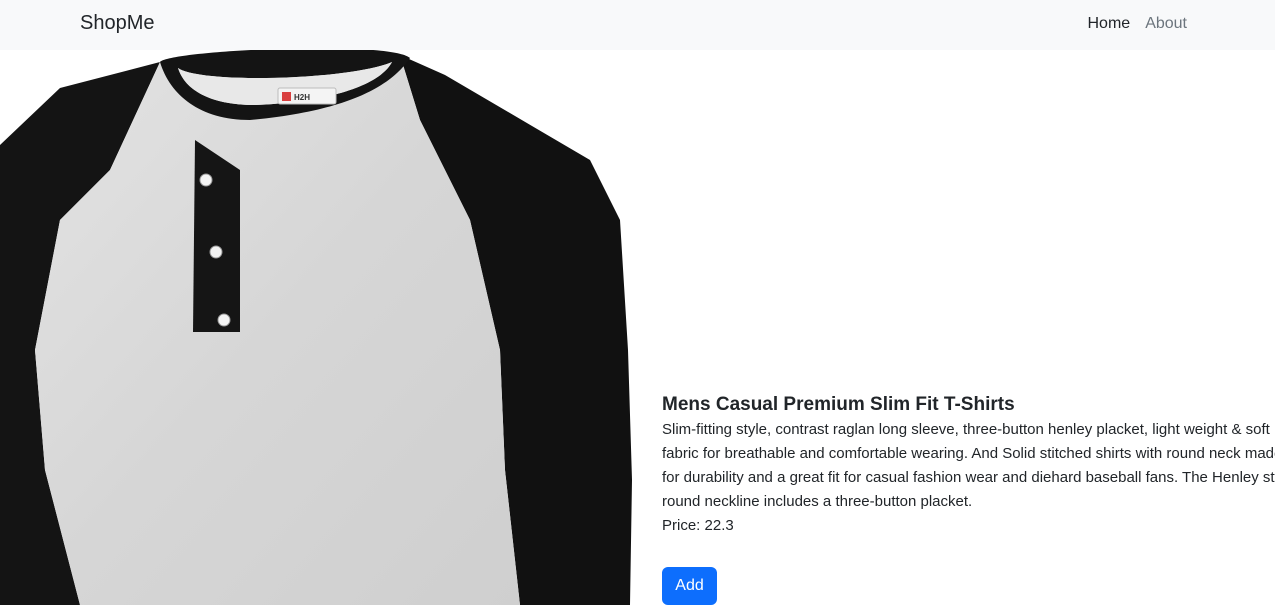 Image resolution: width=1275 pixels, height=605 pixels. Describe the element at coordinates (286, 96) in the screenshot. I see `label-logo` at that location.